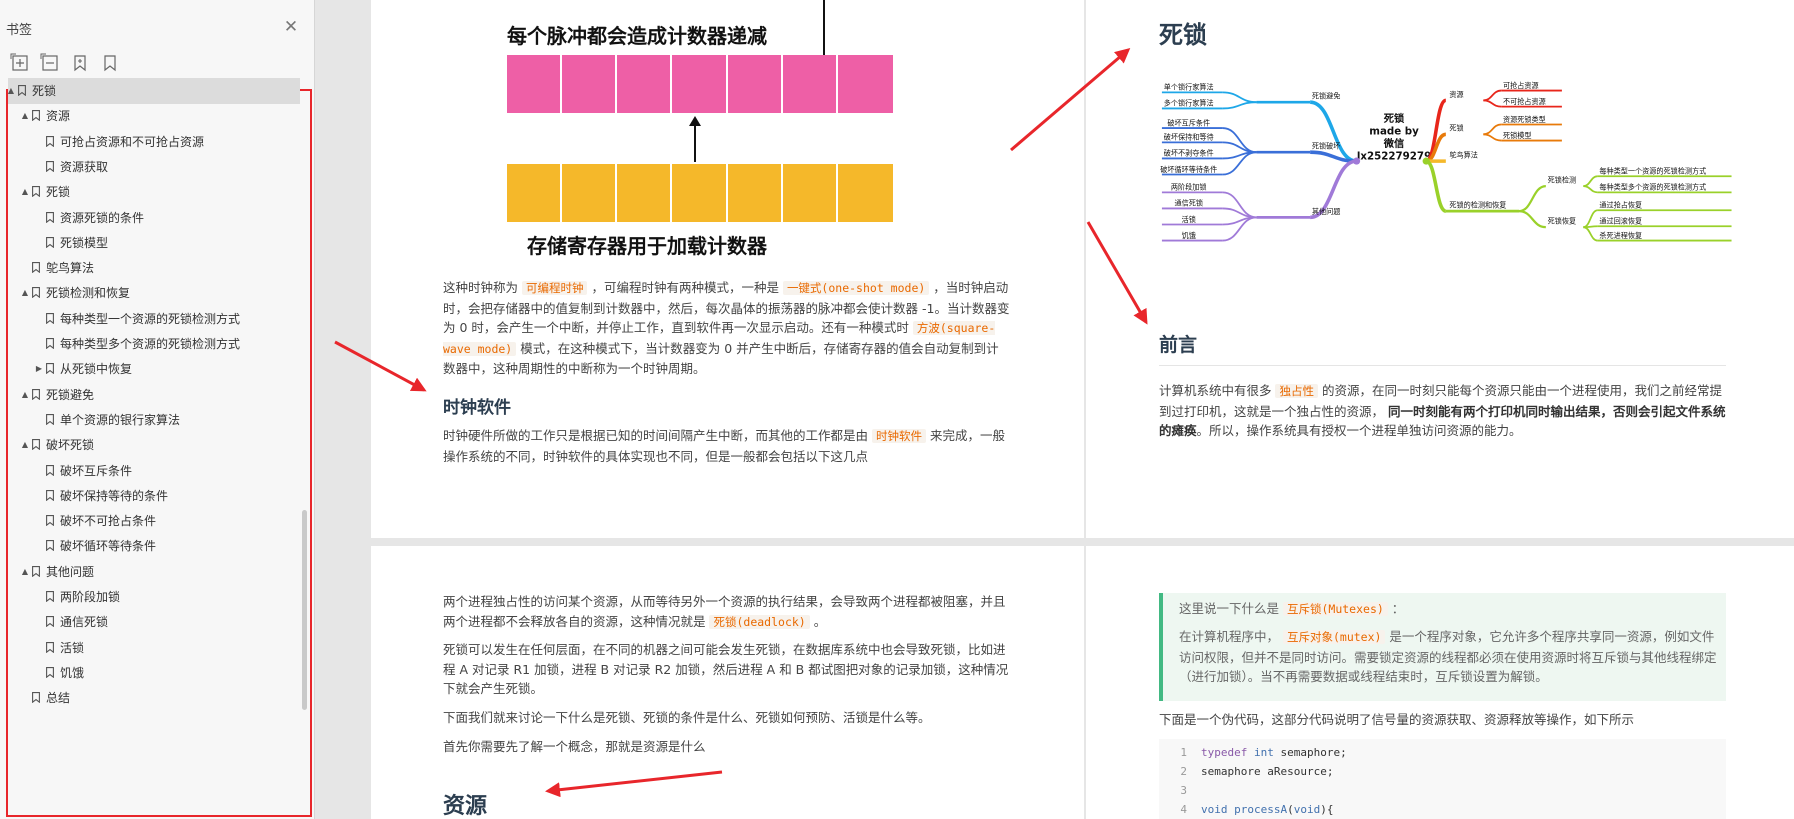  What do you see at coordinates (1359, 430) in the screenshot?
I see `text-run: 。所以，操作系统具有授权一个进程单独访问资源的能力。` at bounding box center [1359, 430].